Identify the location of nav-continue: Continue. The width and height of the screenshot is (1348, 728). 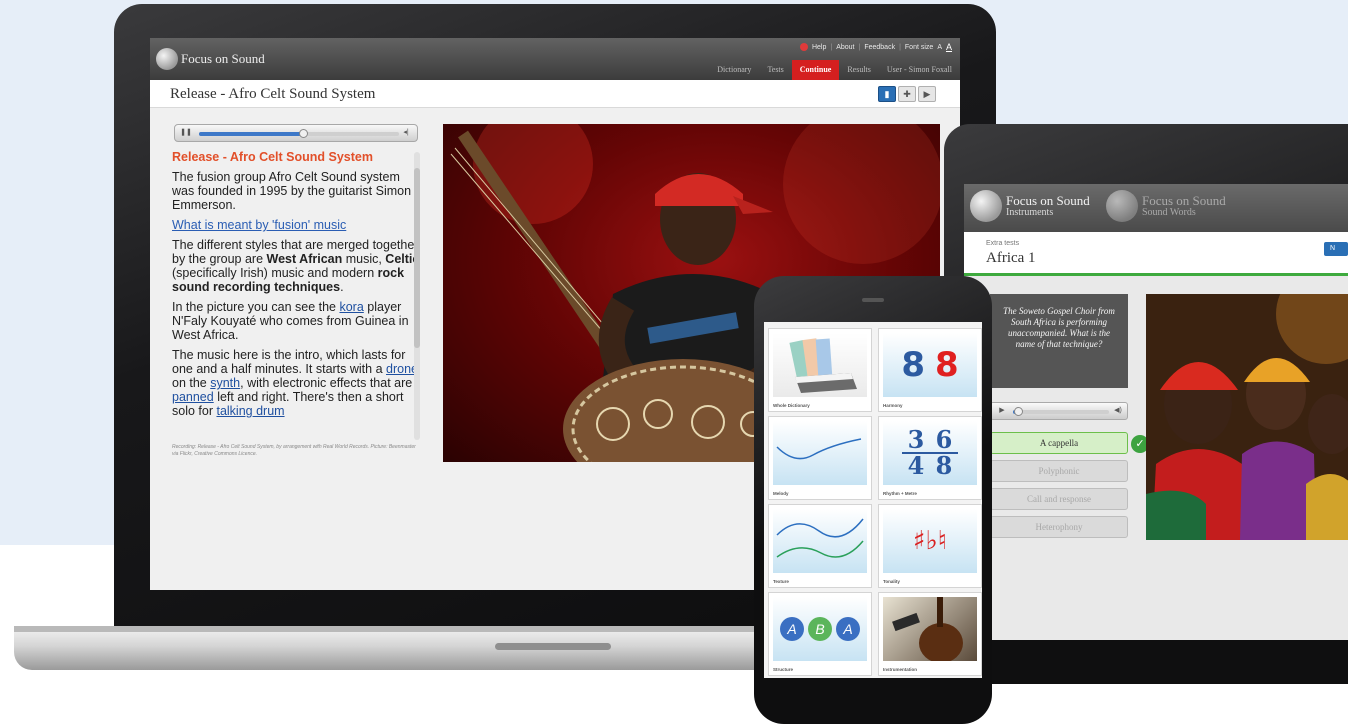
(815, 70).